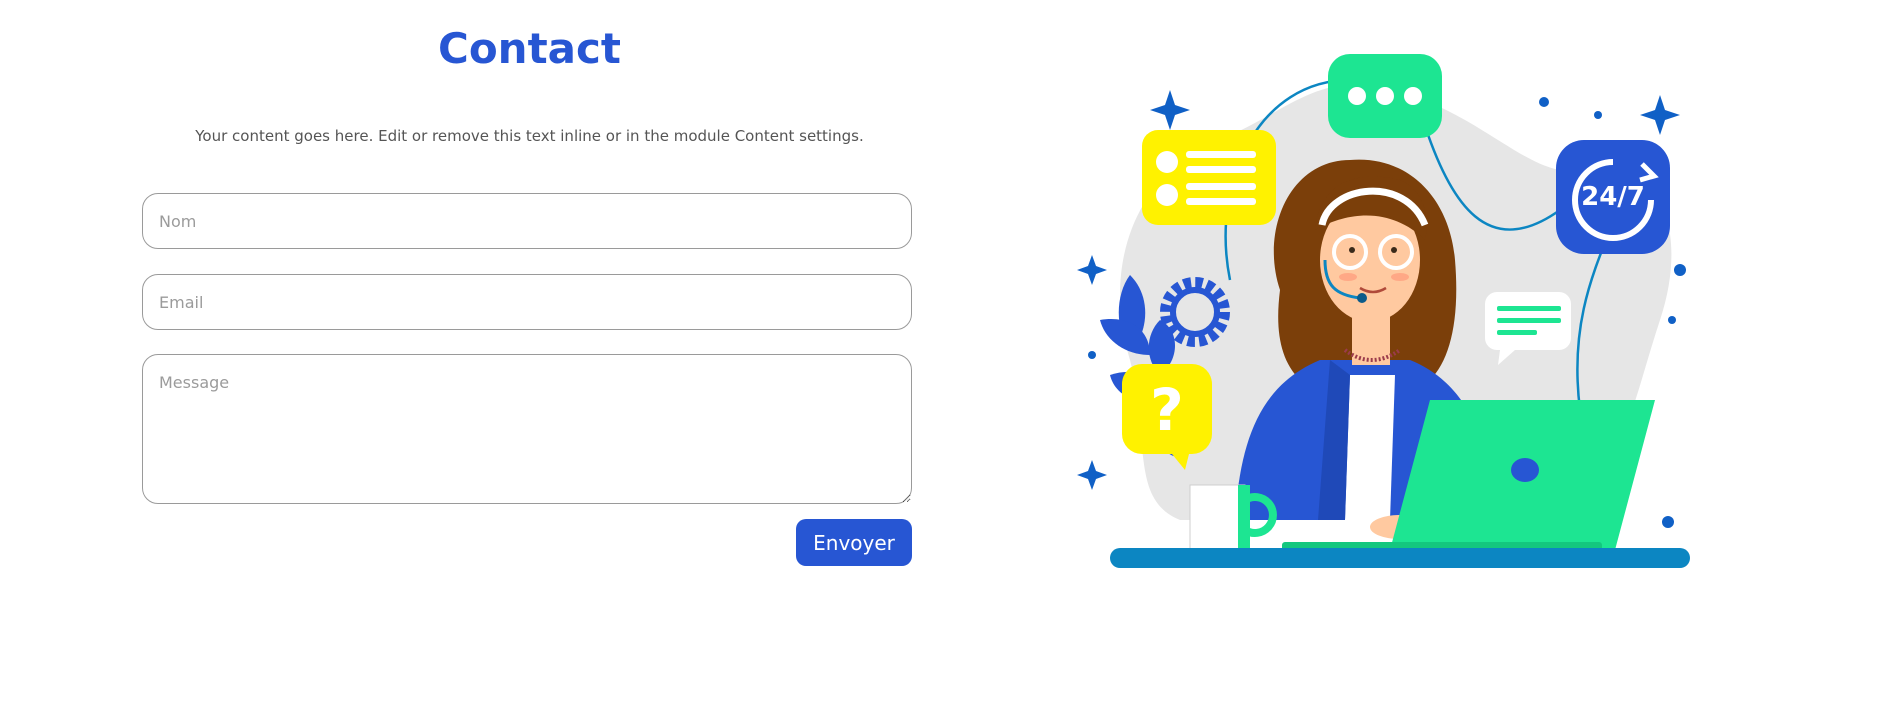 The height and width of the screenshot is (707, 1895). What do you see at coordinates (527, 302) in the screenshot?
I see `email-field` at bounding box center [527, 302].